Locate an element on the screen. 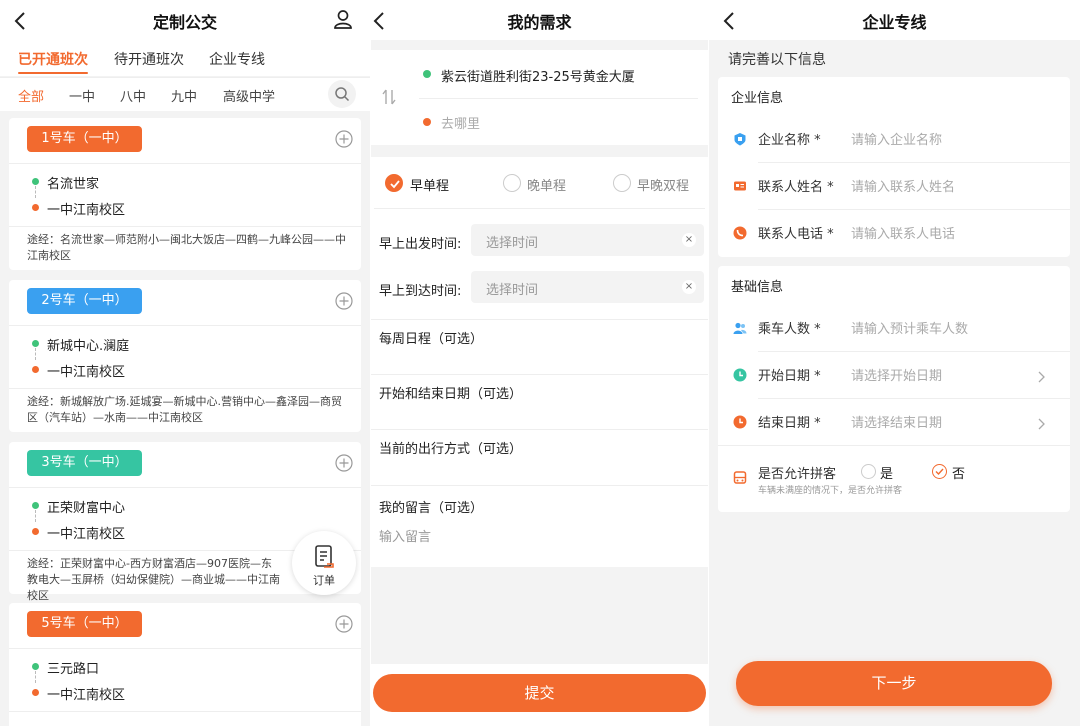  search-icon is located at coordinates (342, 94).